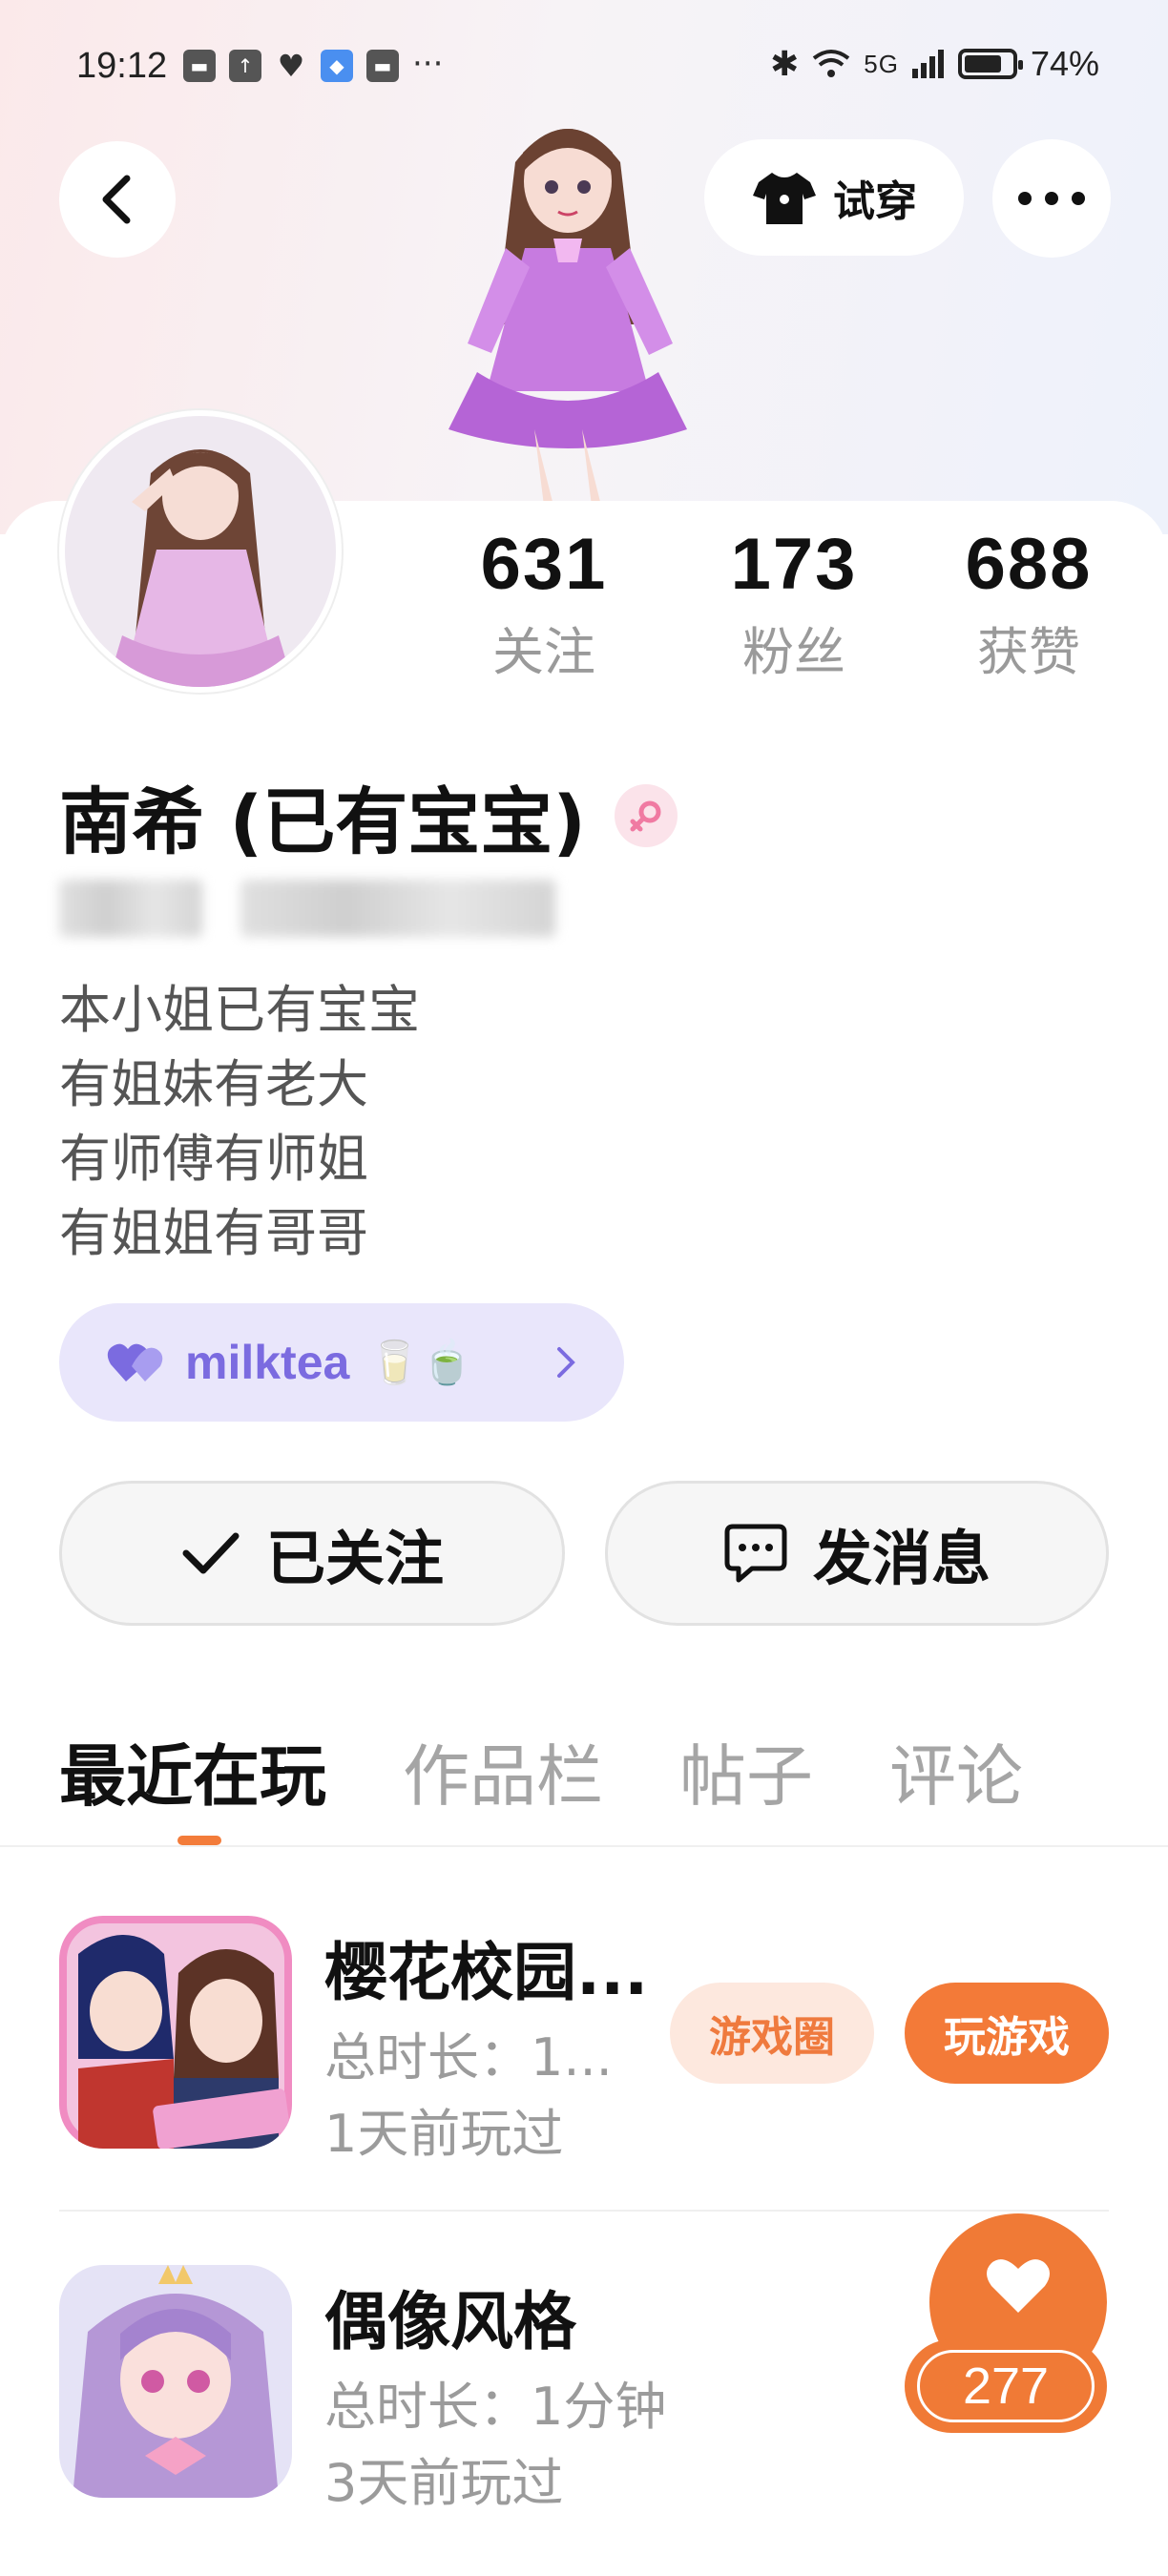  I want to click on stat-following: 631 关注, so click(543, 604).